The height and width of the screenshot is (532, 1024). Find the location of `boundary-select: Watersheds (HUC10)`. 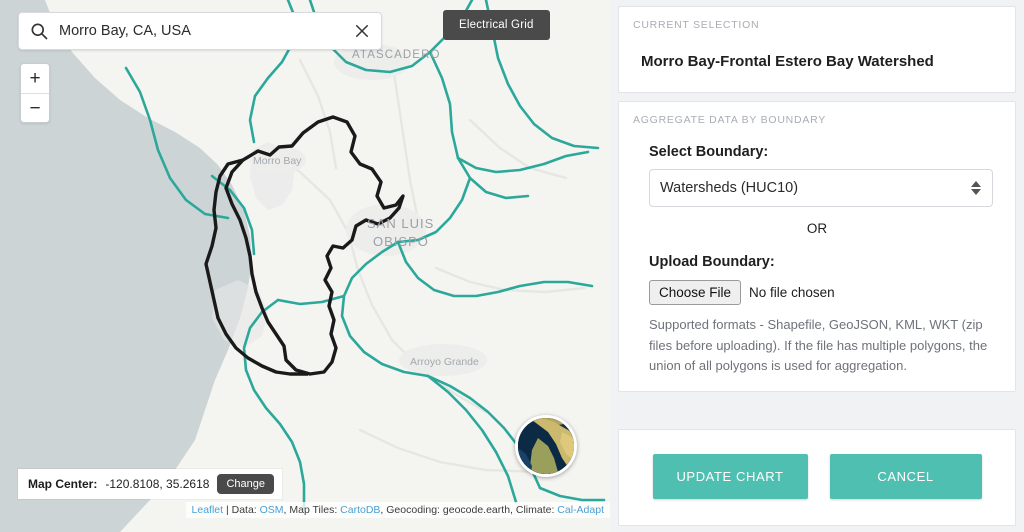

boundary-select: Watersheds (HUC10) is located at coordinates (821, 188).